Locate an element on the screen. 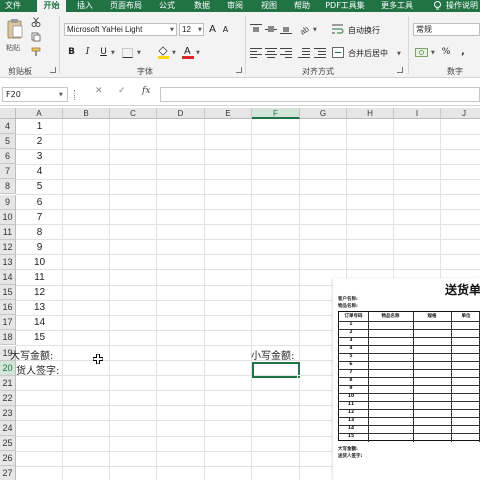 Image resolution: width=480 pixels, height=480 pixels. grow-font-button: A is located at coordinates (212, 30).